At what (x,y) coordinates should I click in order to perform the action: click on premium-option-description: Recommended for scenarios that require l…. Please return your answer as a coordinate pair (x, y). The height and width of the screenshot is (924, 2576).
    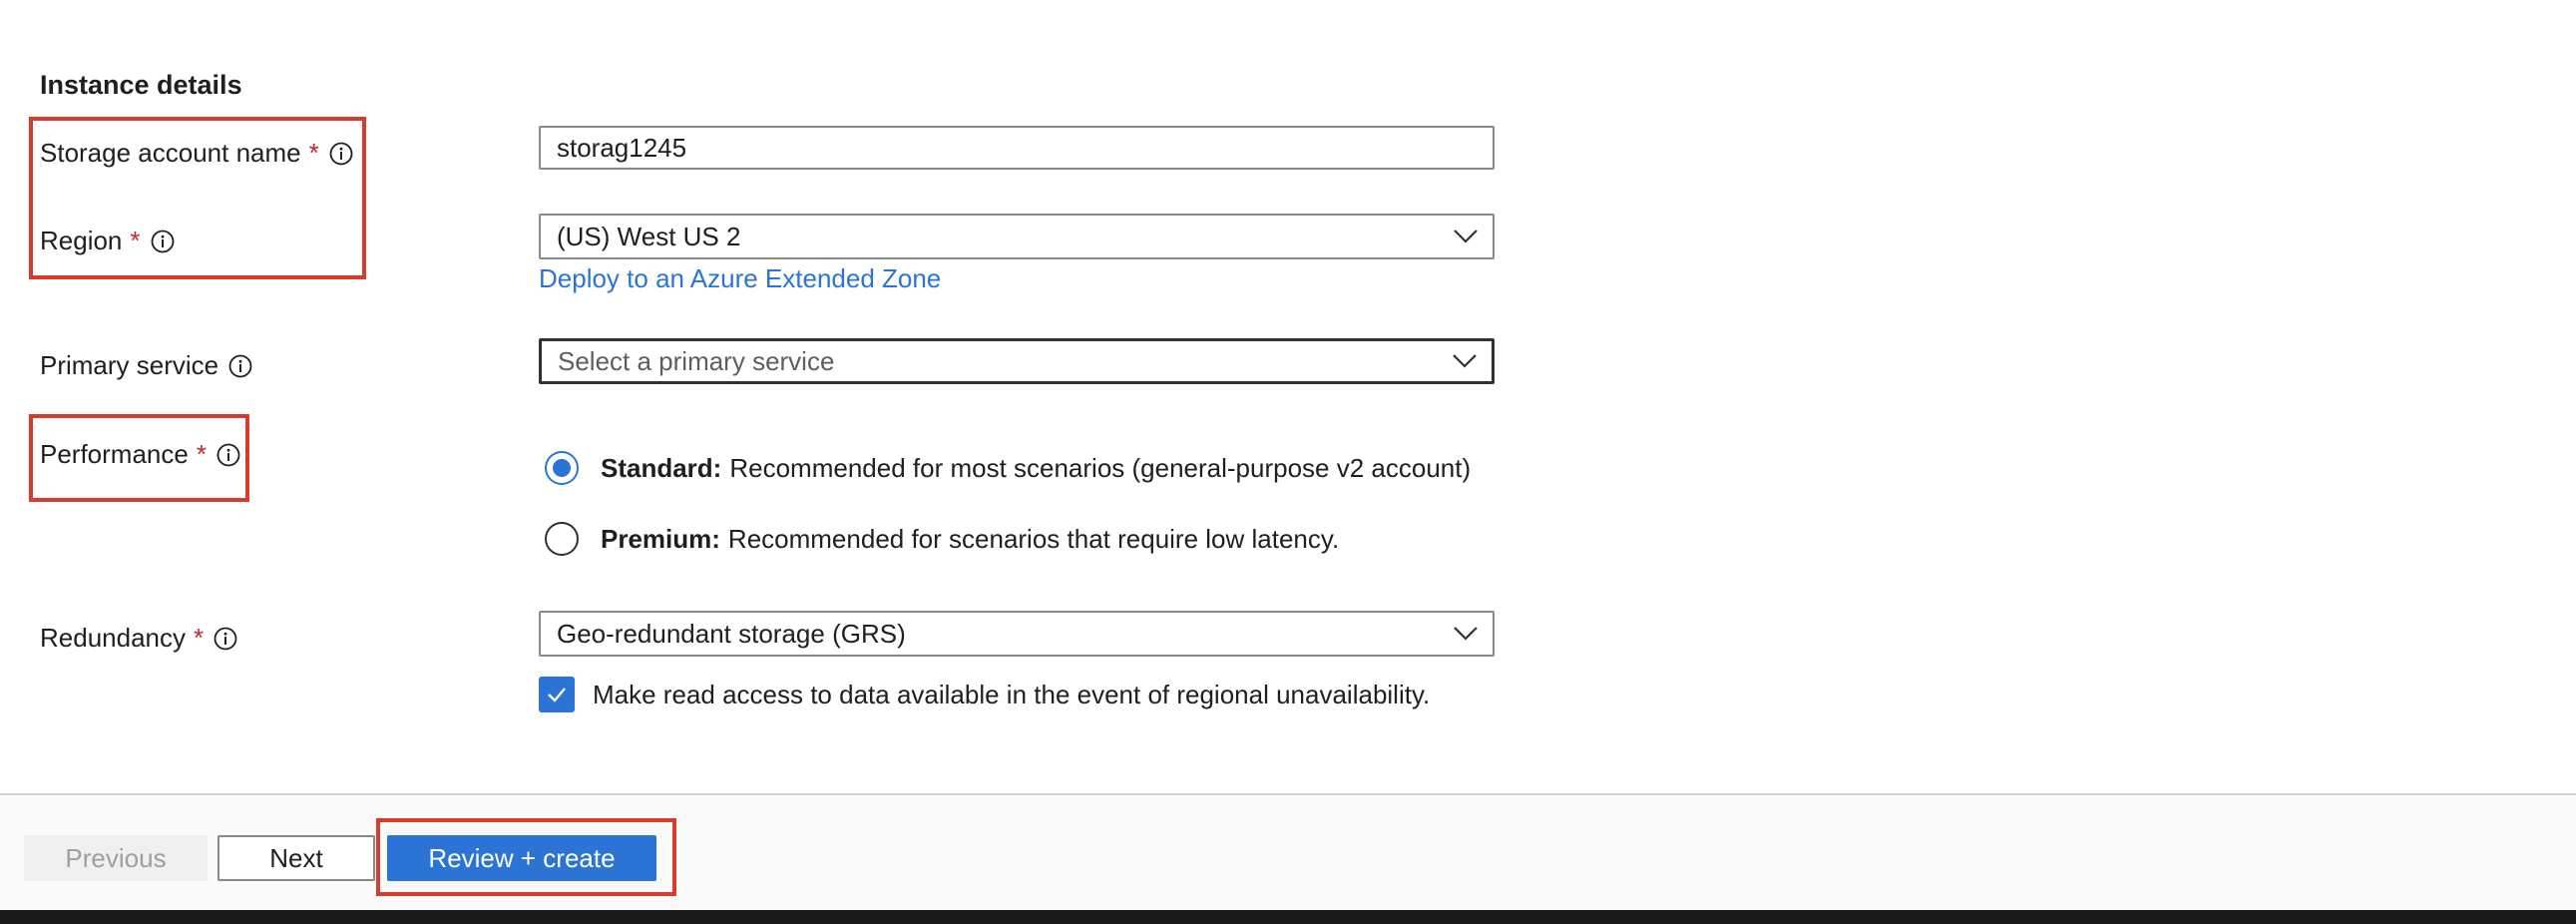
    Looking at the image, I should click on (1033, 538).